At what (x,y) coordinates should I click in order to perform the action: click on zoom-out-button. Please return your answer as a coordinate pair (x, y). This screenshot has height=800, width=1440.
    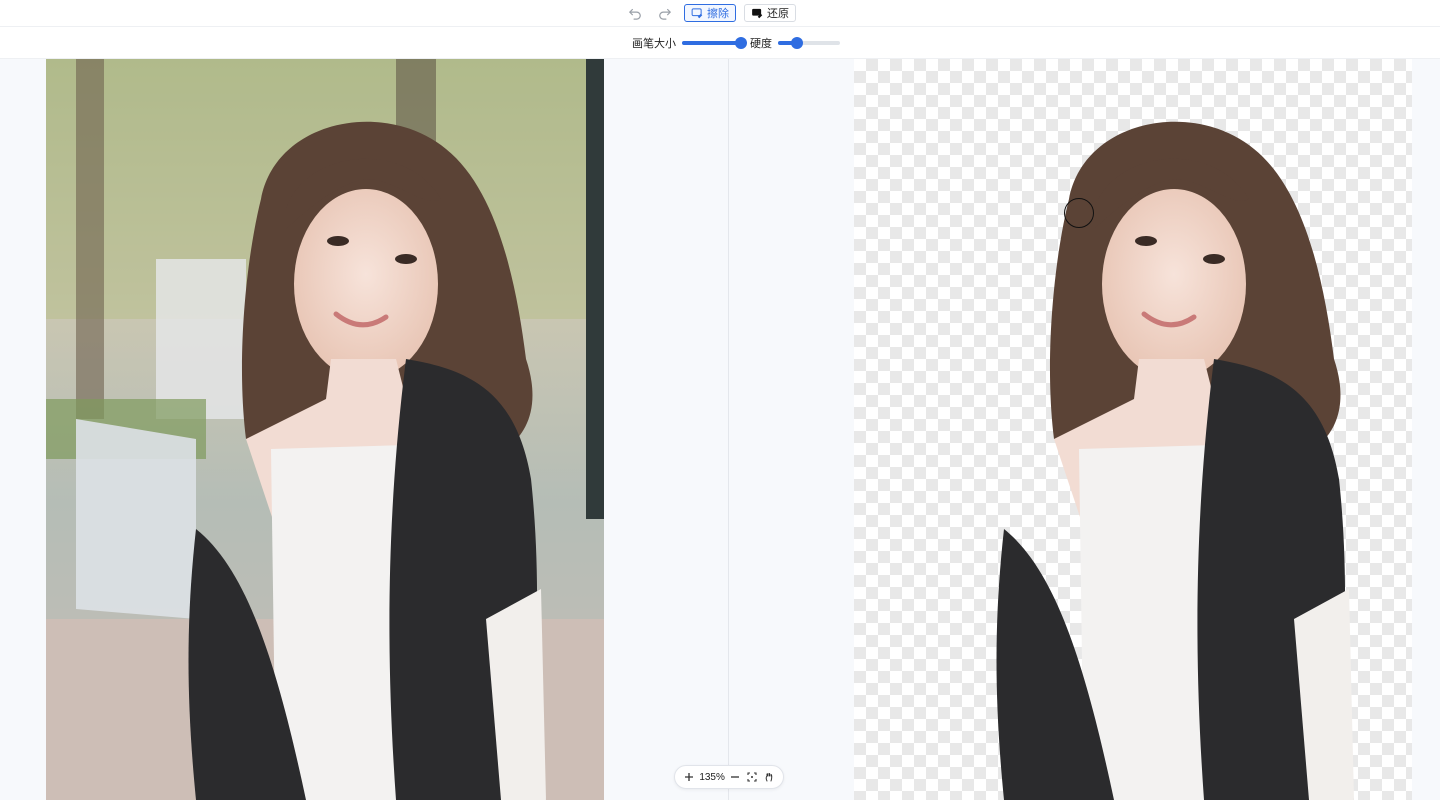
    Looking at the image, I should click on (735, 777).